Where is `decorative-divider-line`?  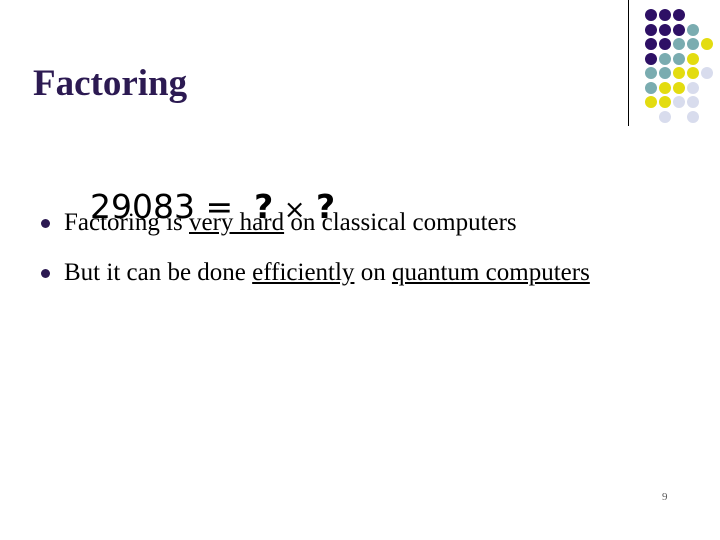
decorative-divider-line is located at coordinates (628, 63).